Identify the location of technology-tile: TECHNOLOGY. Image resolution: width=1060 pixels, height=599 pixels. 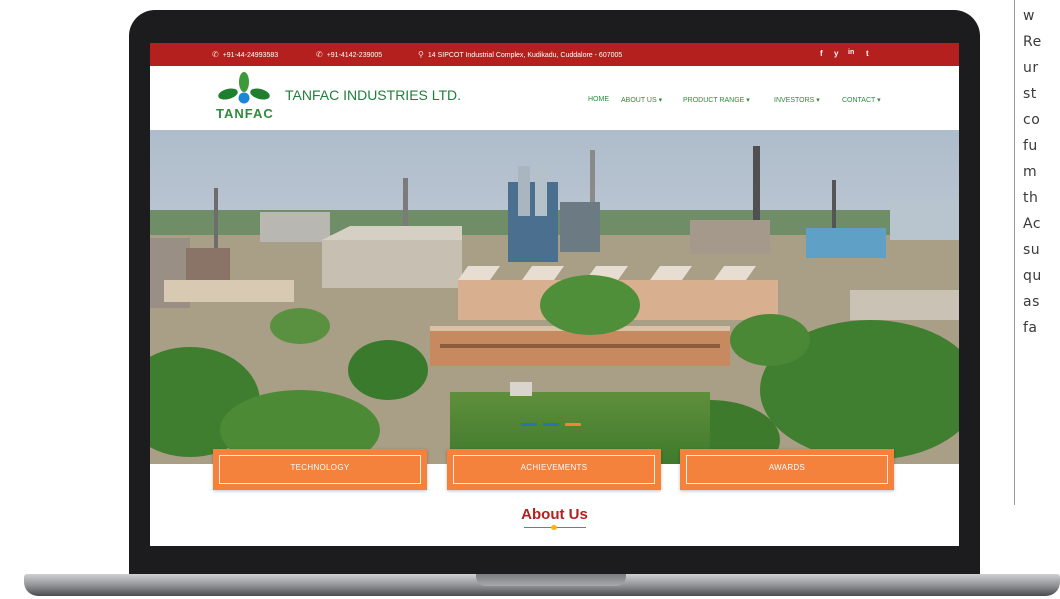
(320, 469).